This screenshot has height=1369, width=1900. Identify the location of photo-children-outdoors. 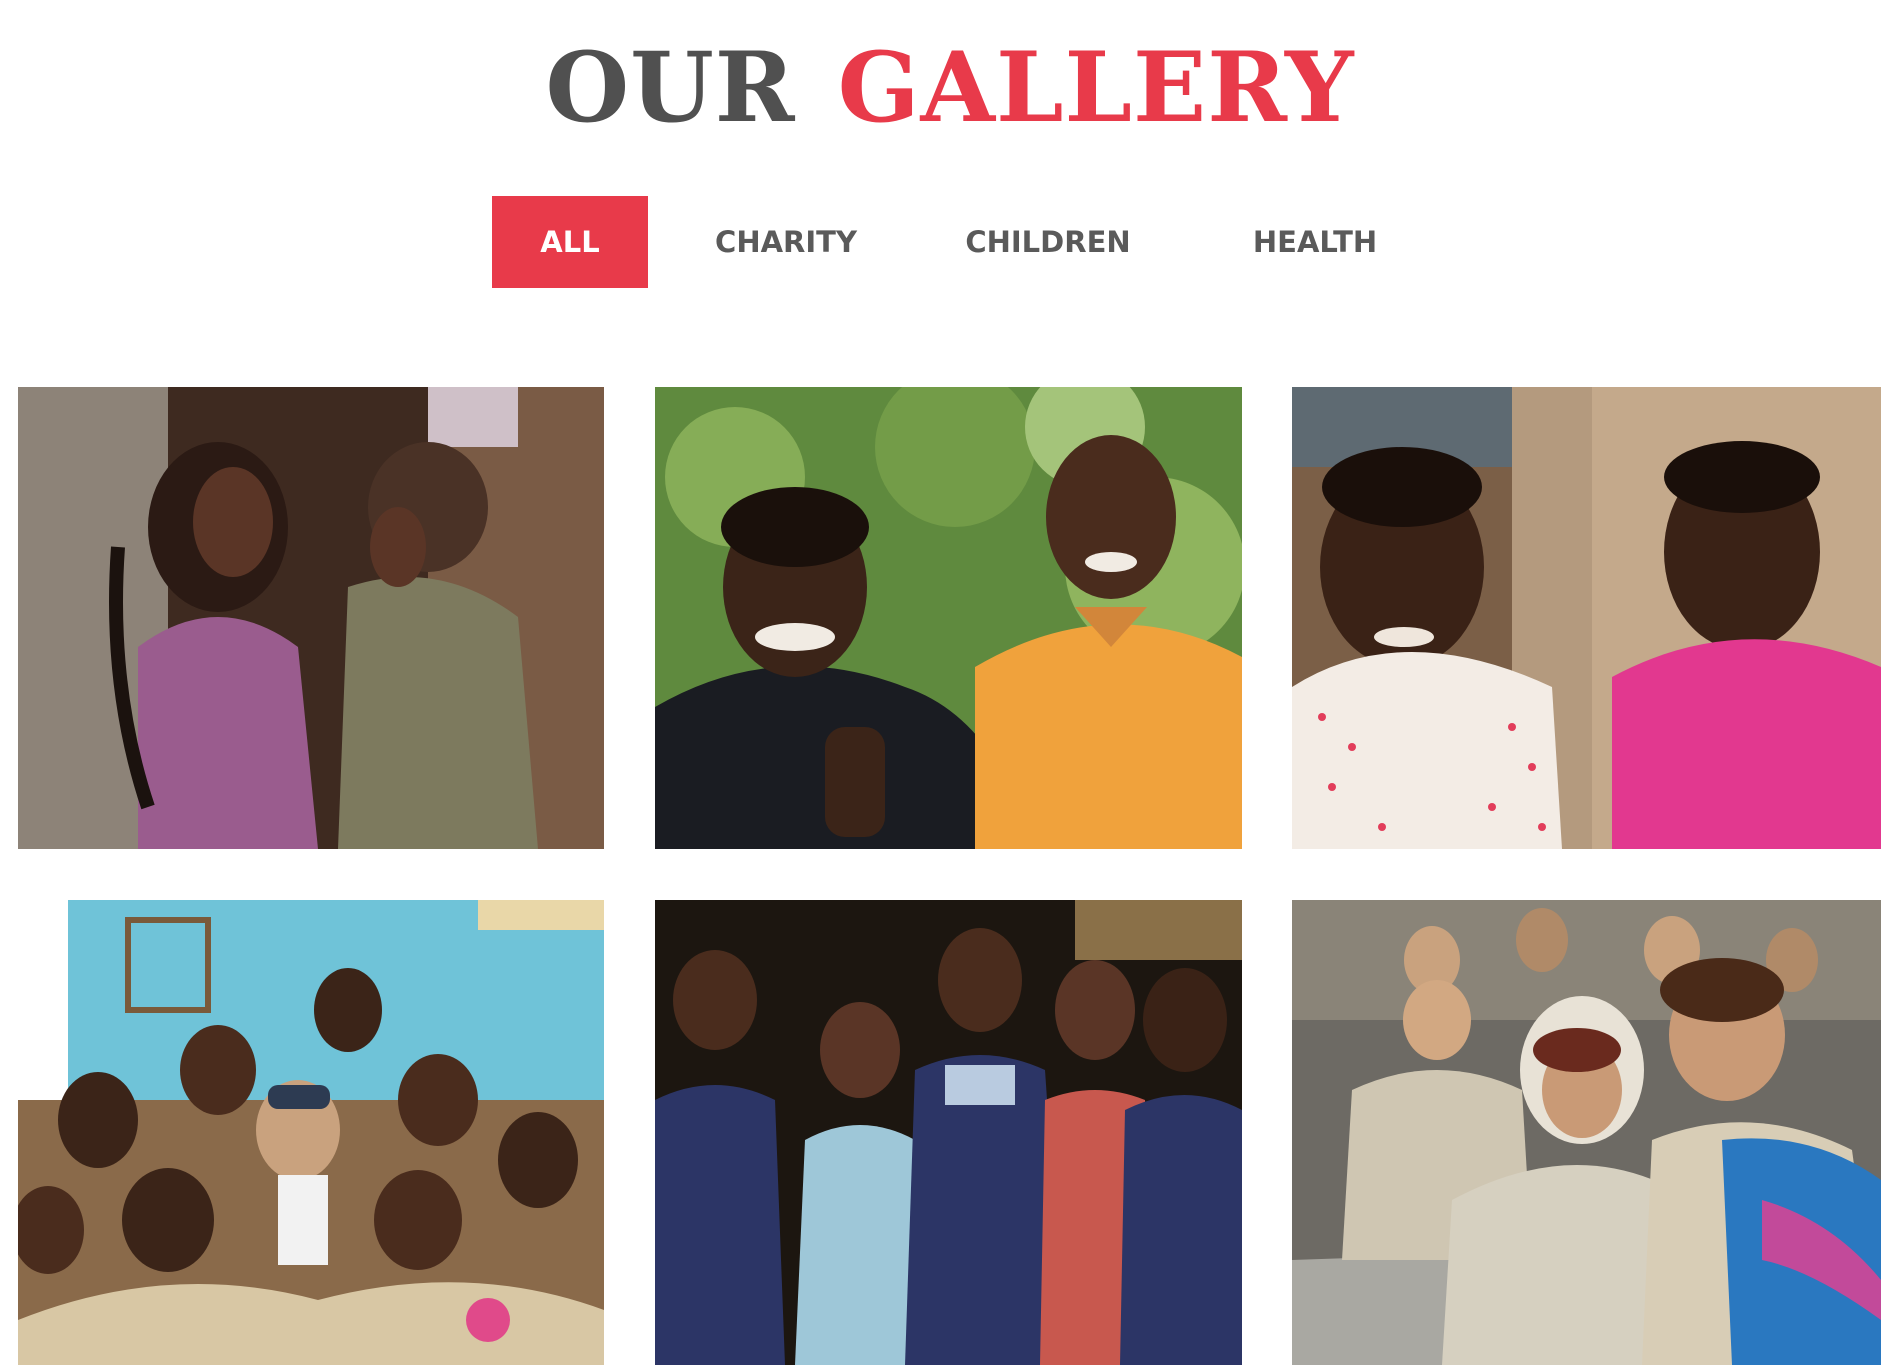
(1586, 1132).